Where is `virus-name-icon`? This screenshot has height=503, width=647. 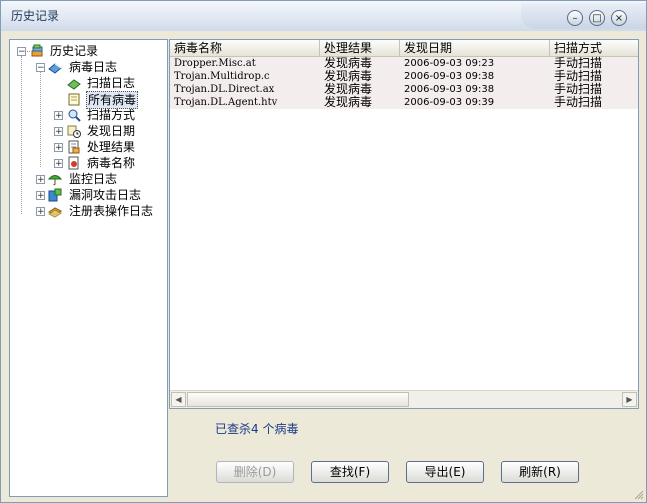 virus-name-icon is located at coordinates (73, 163).